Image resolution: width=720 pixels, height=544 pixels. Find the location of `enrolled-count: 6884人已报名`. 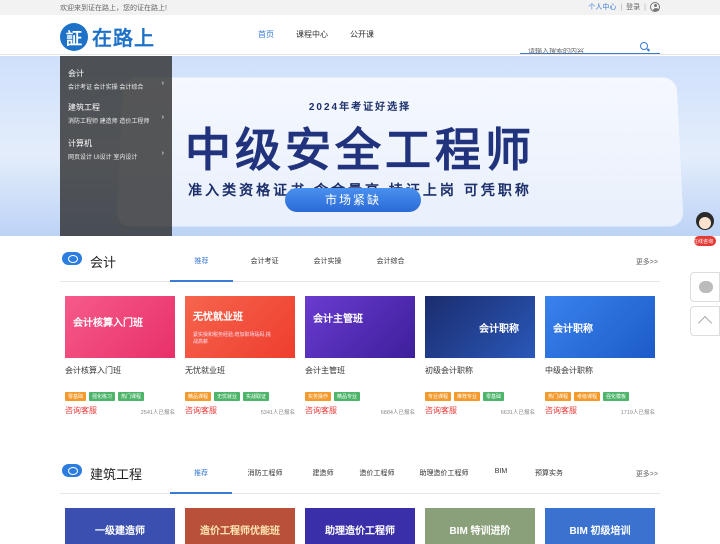

enrolled-count: 6884人已报名 is located at coordinates (397, 413).